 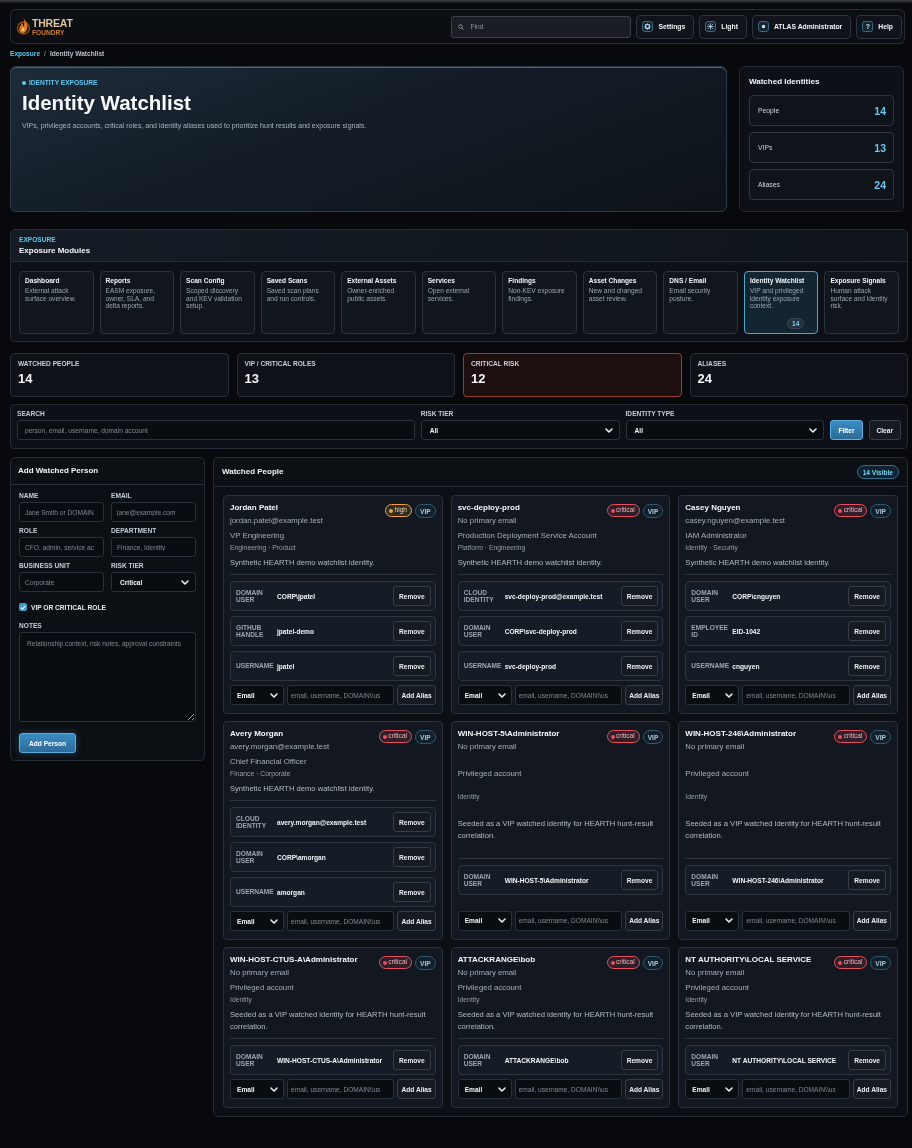 I want to click on panel-title: Watched People, so click(x=253, y=472).